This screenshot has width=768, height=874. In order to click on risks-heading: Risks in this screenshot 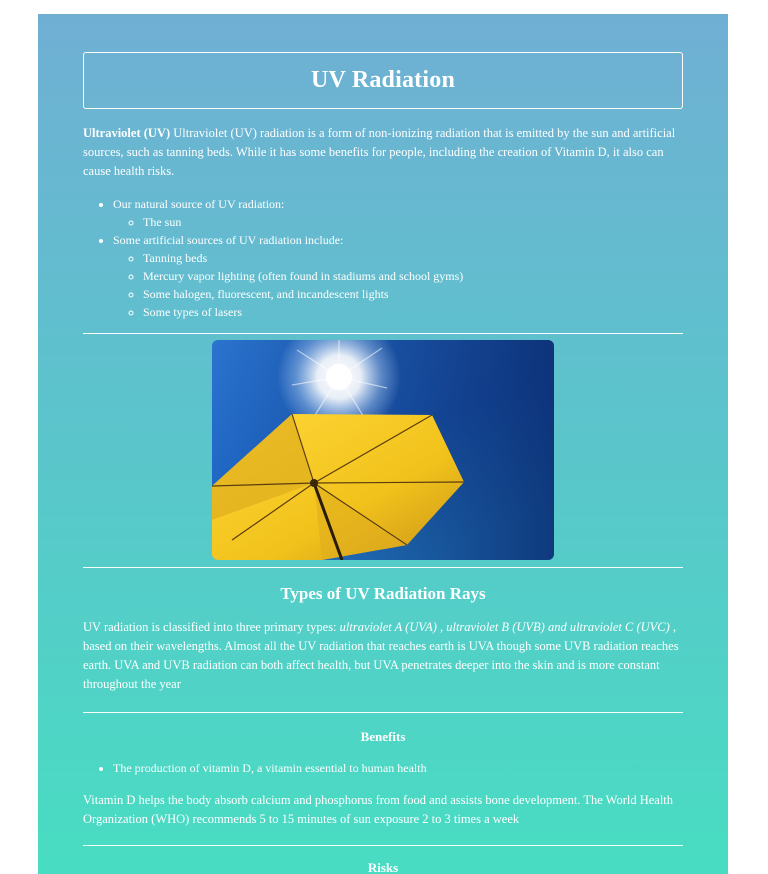, I will do `click(383, 867)`.